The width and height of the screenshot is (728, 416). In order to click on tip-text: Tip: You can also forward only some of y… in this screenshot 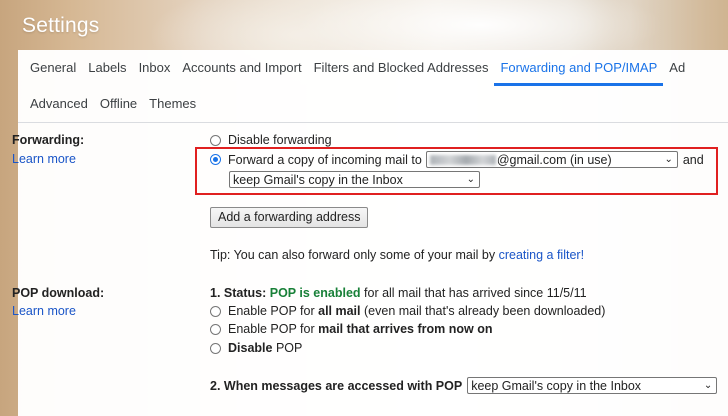, I will do `click(353, 255)`.